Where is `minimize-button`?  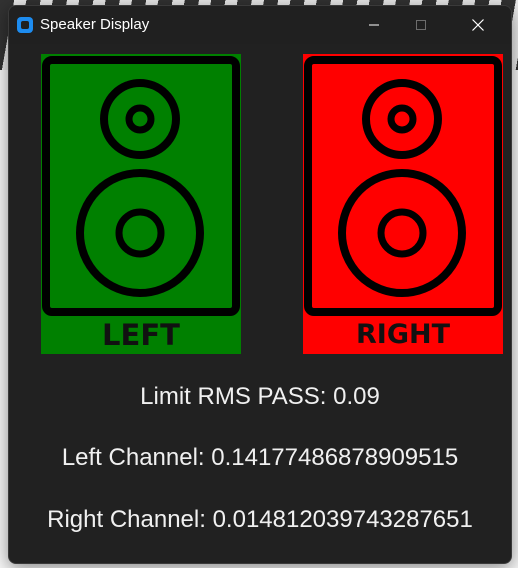 minimize-button is located at coordinates (374, 25).